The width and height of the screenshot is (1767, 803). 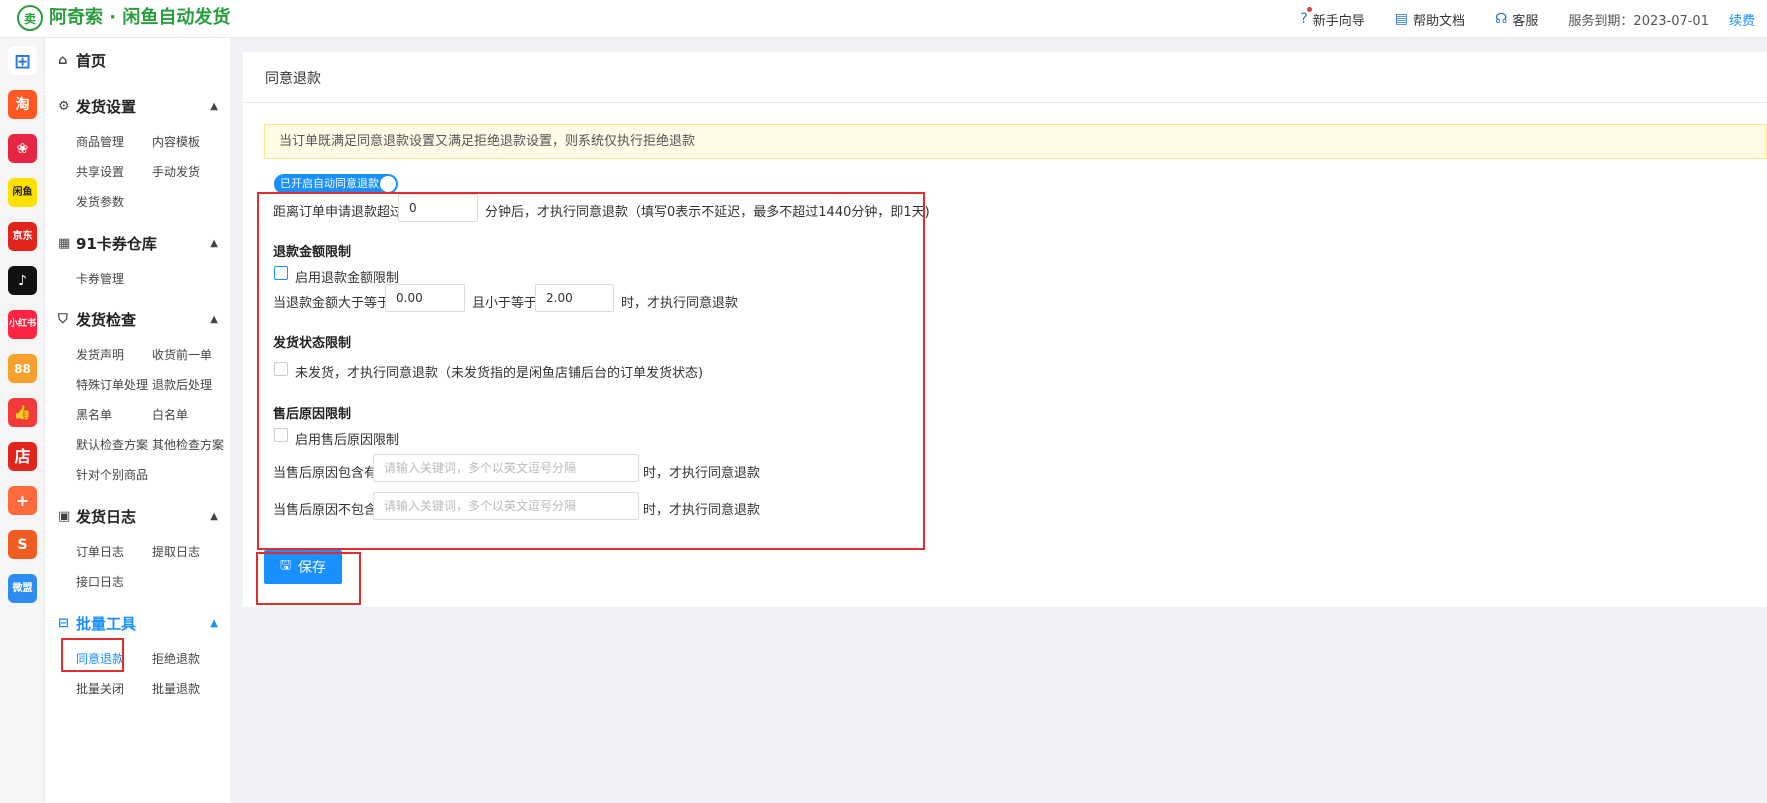 What do you see at coordinates (312, 252) in the screenshot?
I see `amount-section-title: 退款金额限制` at bounding box center [312, 252].